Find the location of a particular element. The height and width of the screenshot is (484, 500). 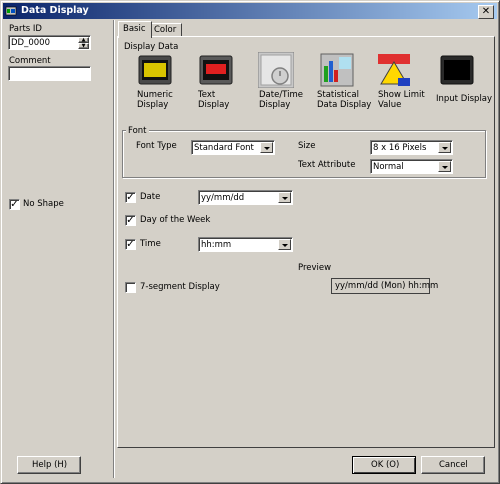

preview-box: yy/mm/dd (Mon) hh:mm is located at coordinates (384, 286).